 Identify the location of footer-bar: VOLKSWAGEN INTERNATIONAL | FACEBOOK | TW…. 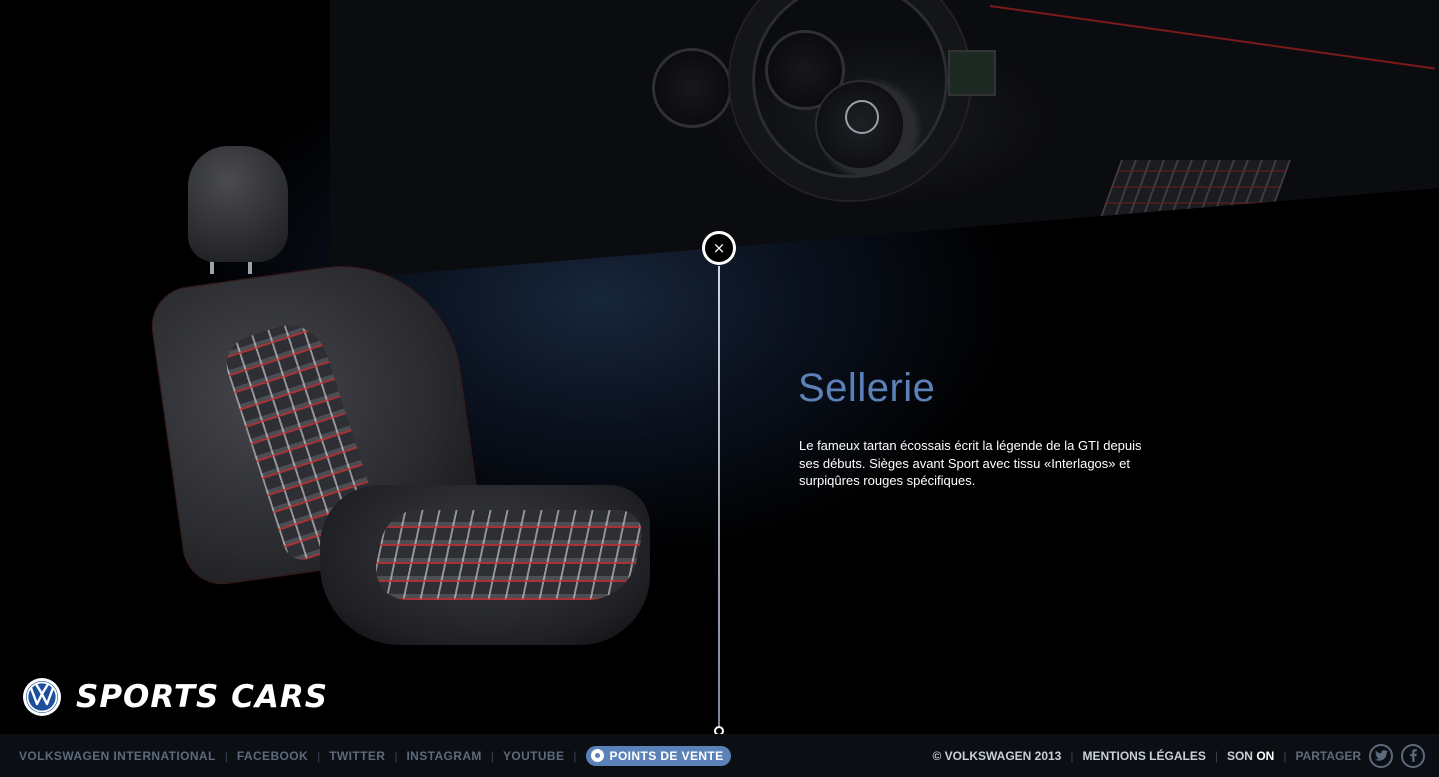
(719, 755).